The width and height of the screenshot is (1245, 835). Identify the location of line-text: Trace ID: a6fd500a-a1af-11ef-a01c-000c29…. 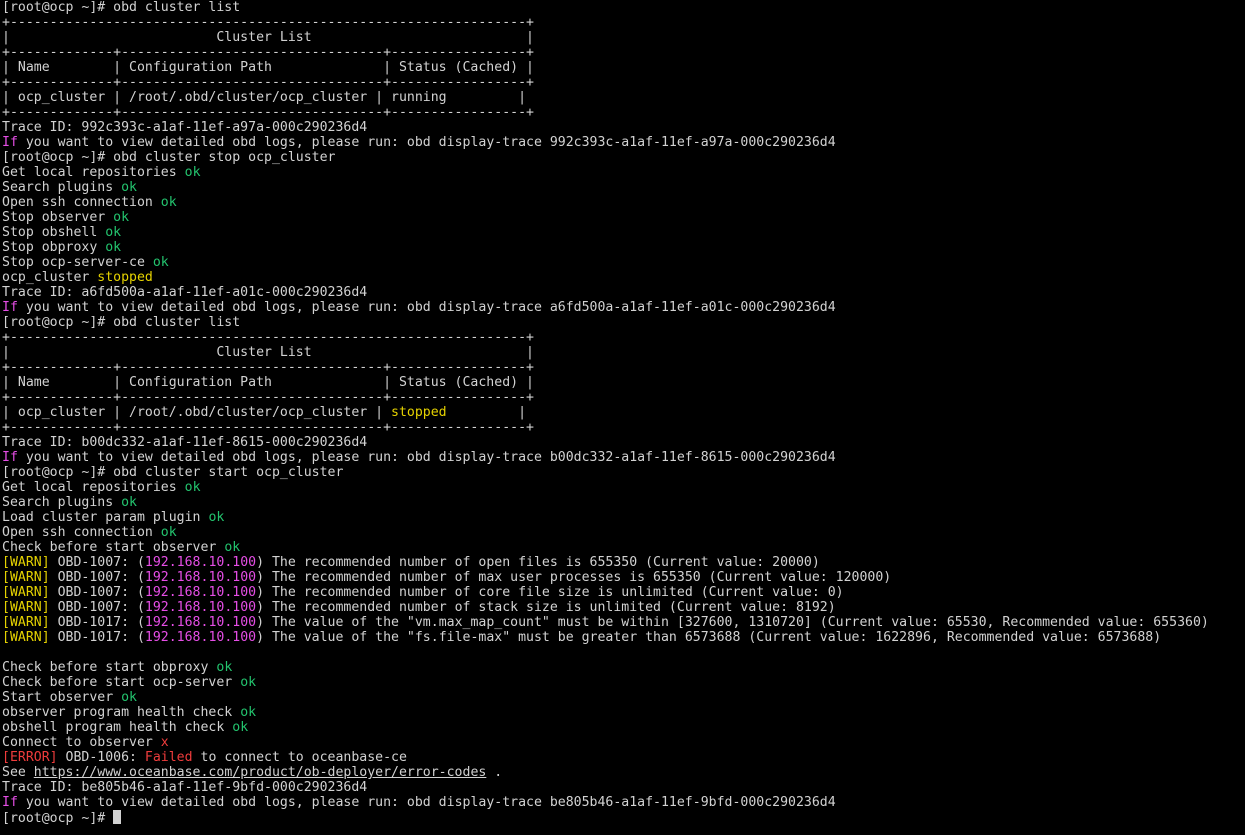
(185, 292).